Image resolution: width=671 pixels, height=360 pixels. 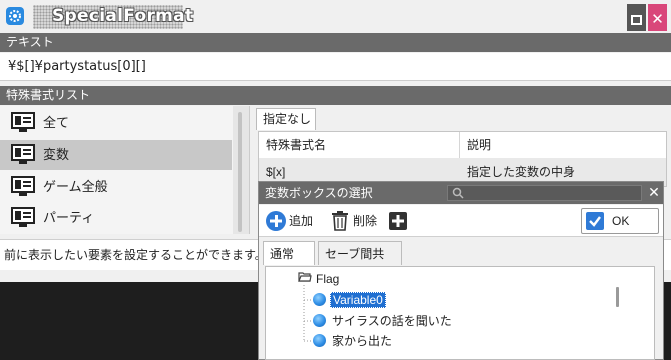 I want to click on ok-button-label: OK, so click(x=621, y=221).